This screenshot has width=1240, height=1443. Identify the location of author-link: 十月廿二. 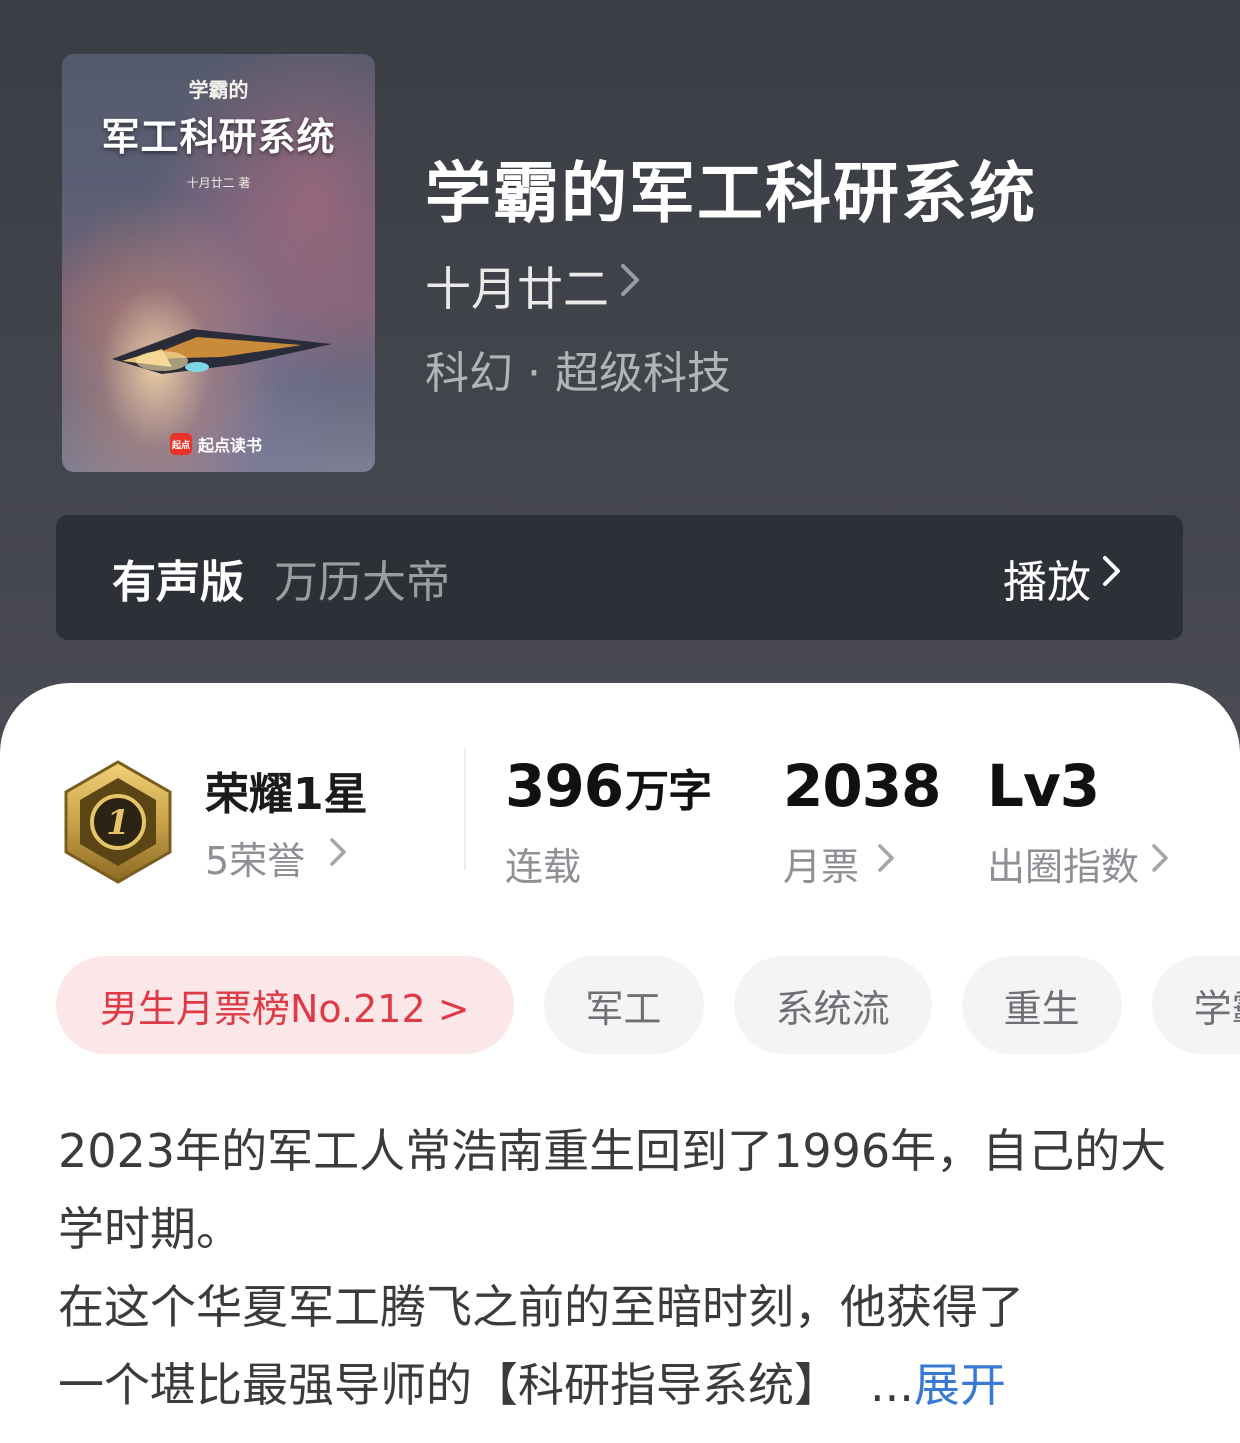
(533, 286).